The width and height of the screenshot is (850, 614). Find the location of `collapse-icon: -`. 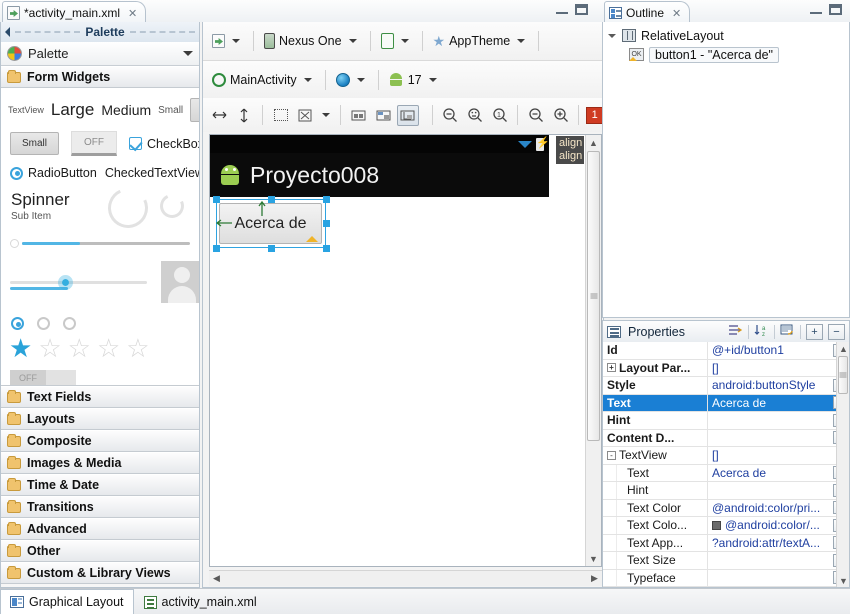

collapse-icon: - is located at coordinates (611, 455).